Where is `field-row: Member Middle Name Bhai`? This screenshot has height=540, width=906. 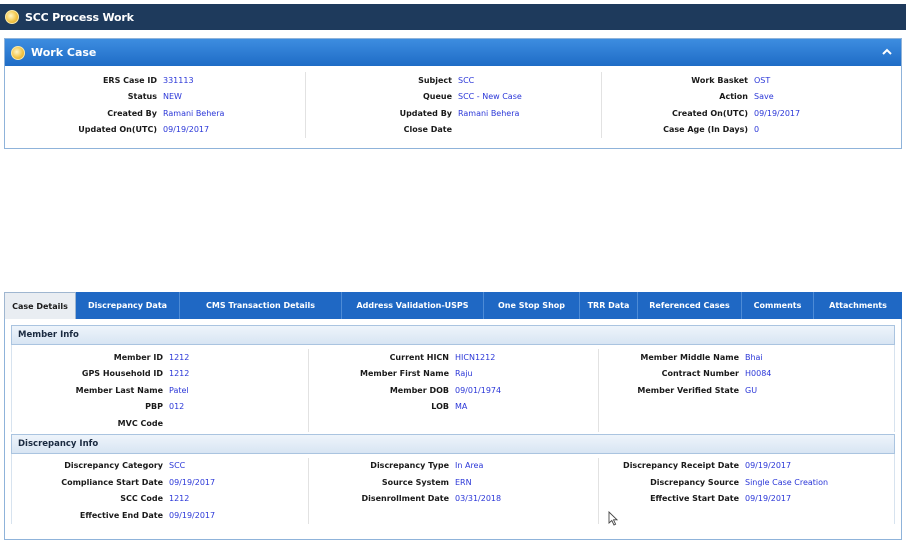
field-row: Member Middle Name Bhai is located at coordinates (746, 357).